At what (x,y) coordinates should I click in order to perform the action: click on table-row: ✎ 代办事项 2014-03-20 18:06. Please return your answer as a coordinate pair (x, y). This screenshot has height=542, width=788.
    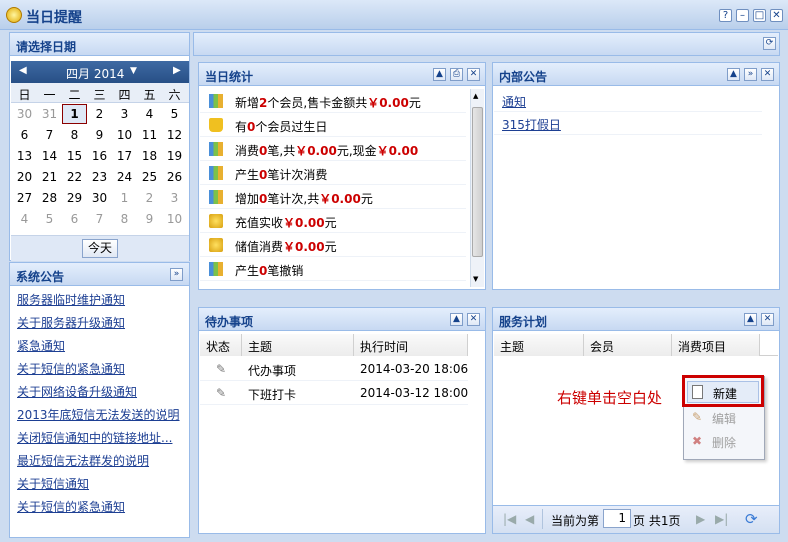
    Looking at the image, I should click on (334, 369).